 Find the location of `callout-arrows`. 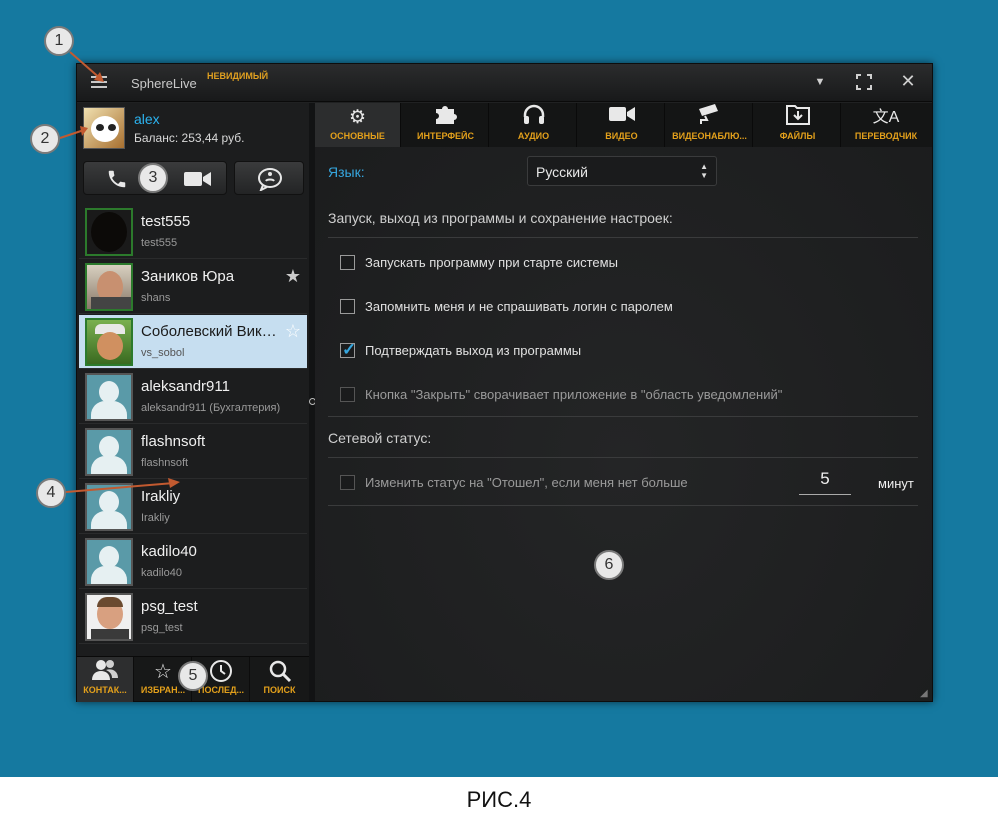

callout-arrows is located at coordinates (119, 272).